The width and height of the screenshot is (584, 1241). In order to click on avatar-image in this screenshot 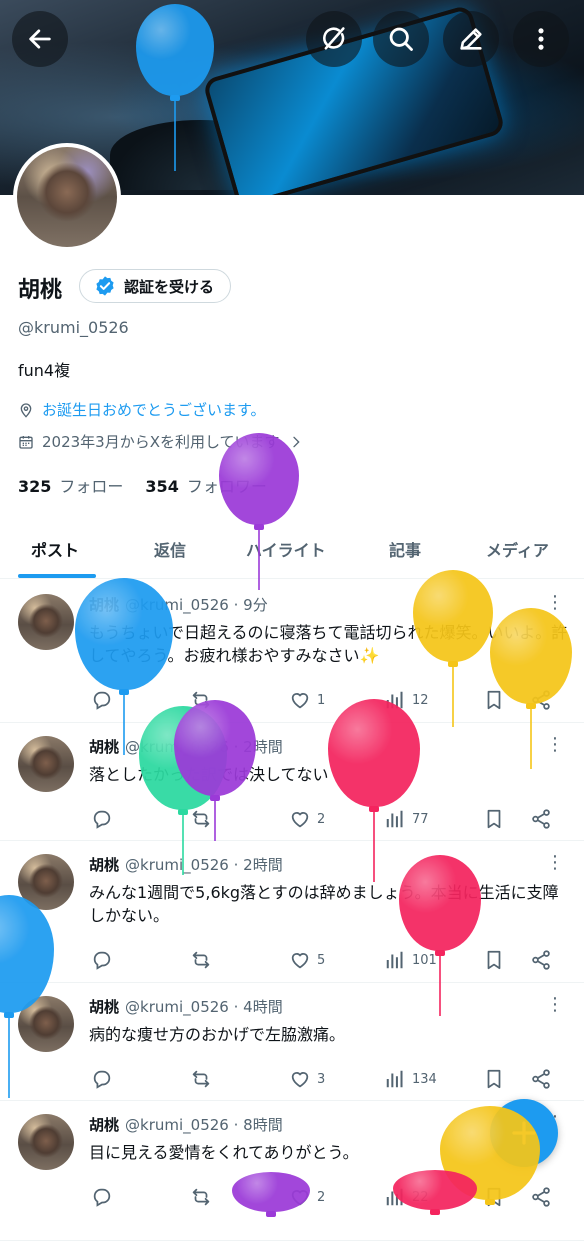, I will do `click(67, 197)`.